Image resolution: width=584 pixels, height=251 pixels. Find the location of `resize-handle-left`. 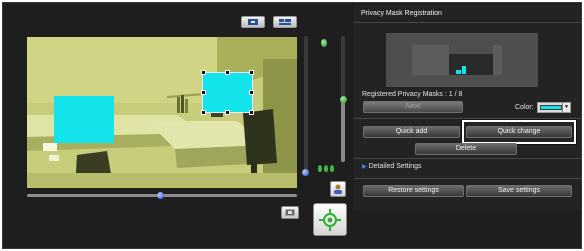

resize-handle-left is located at coordinates (203, 92).